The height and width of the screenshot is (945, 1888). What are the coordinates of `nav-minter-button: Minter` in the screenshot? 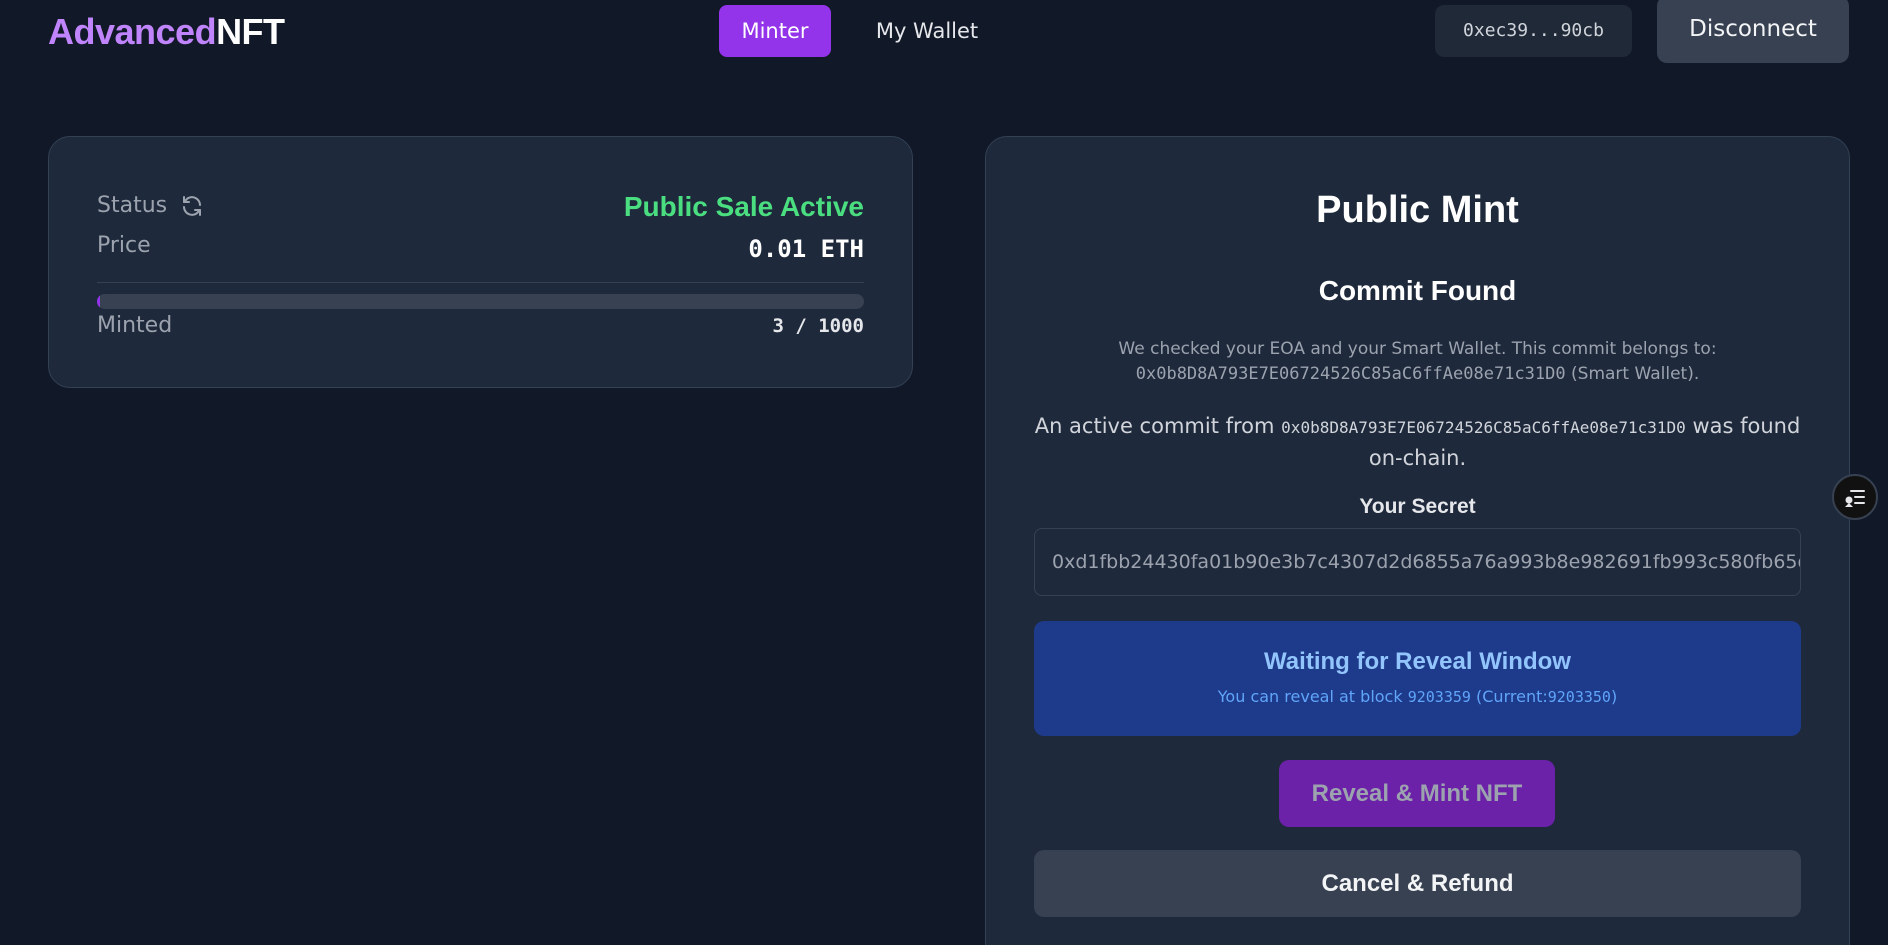 It's located at (775, 31).